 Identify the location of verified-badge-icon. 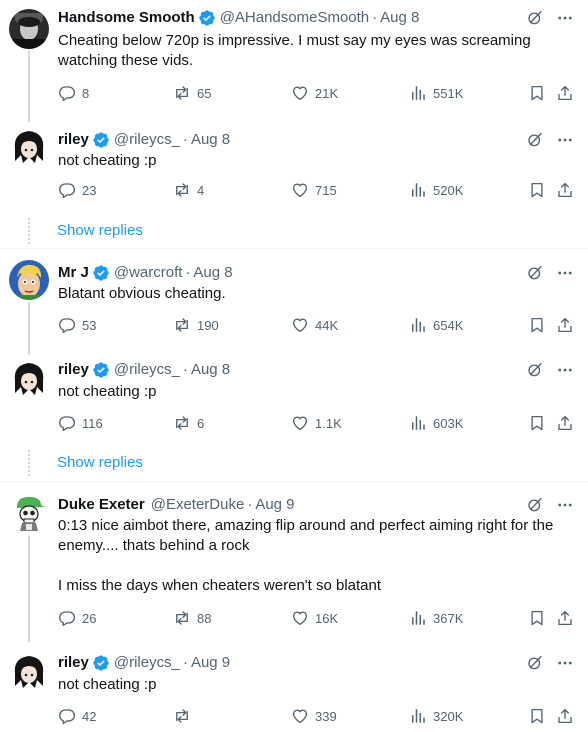
(207, 18).